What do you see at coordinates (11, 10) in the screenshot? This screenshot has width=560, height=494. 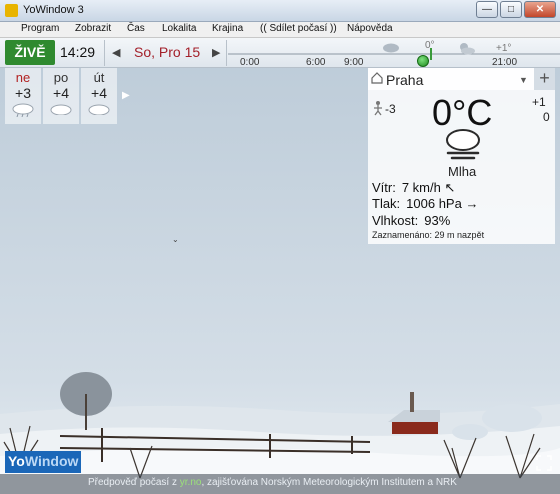 I see `app-logo-icon` at bounding box center [11, 10].